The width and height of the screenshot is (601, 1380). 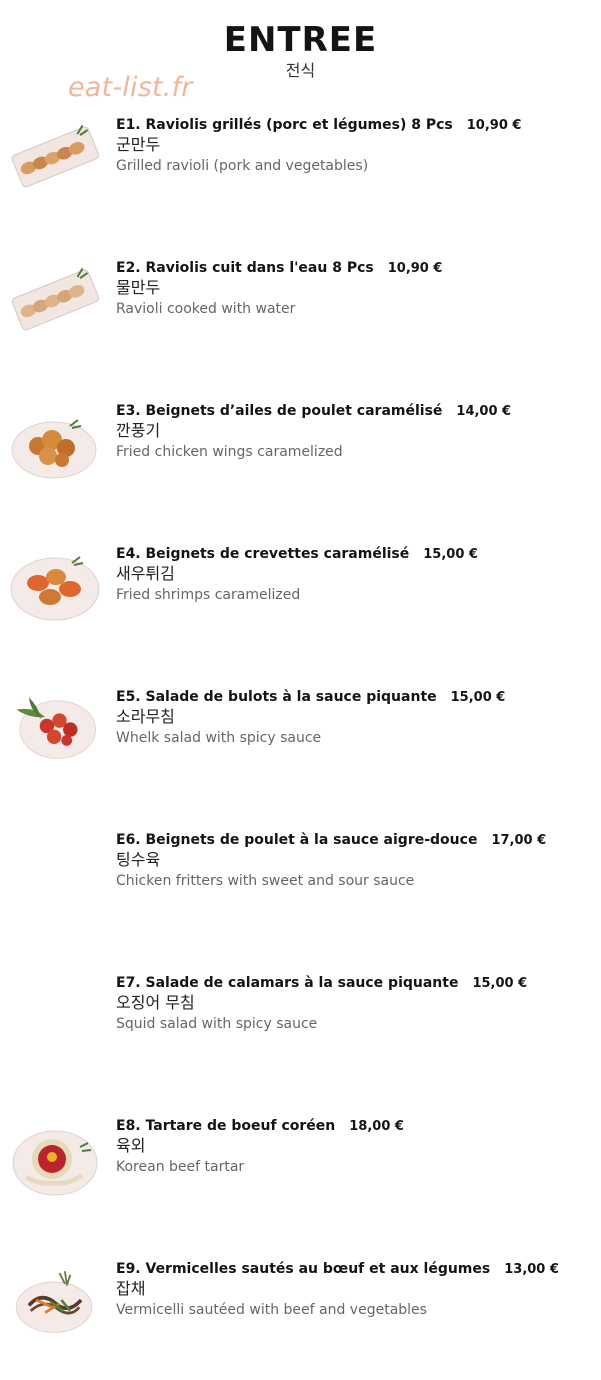 What do you see at coordinates (55, 1163) in the screenshot?
I see `beef-tartare-plate-image` at bounding box center [55, 1163].